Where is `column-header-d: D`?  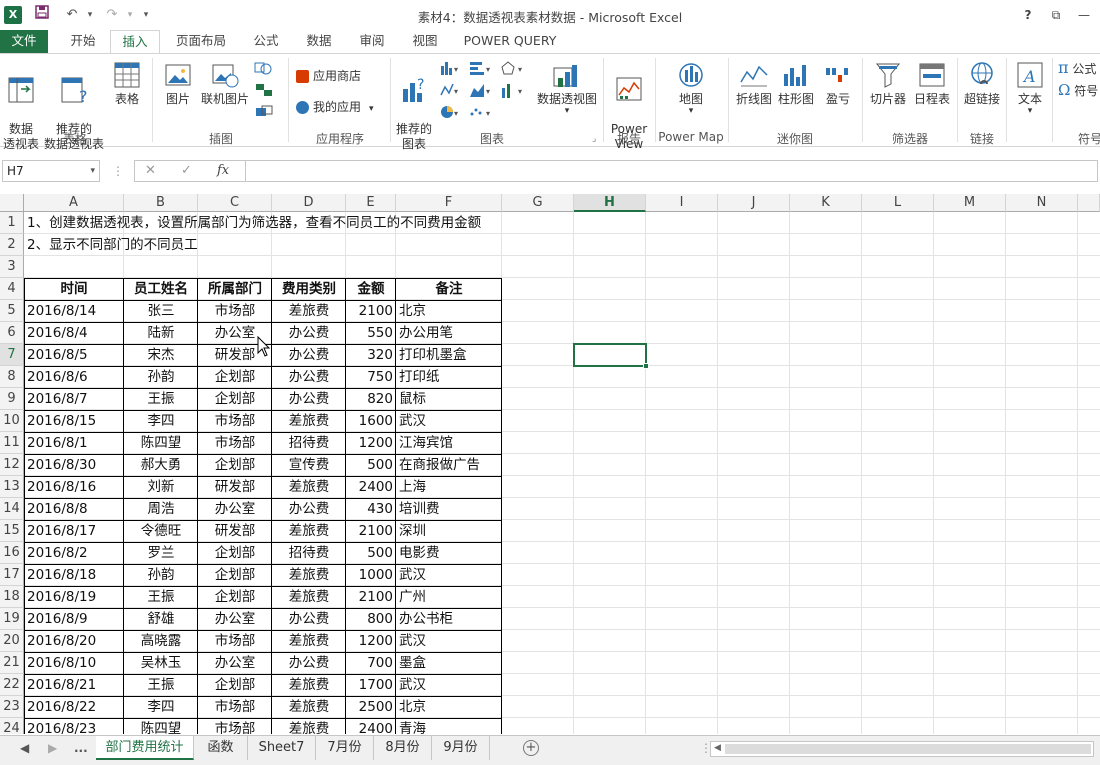
column-header-d: D is located at coordinates (309, 203).